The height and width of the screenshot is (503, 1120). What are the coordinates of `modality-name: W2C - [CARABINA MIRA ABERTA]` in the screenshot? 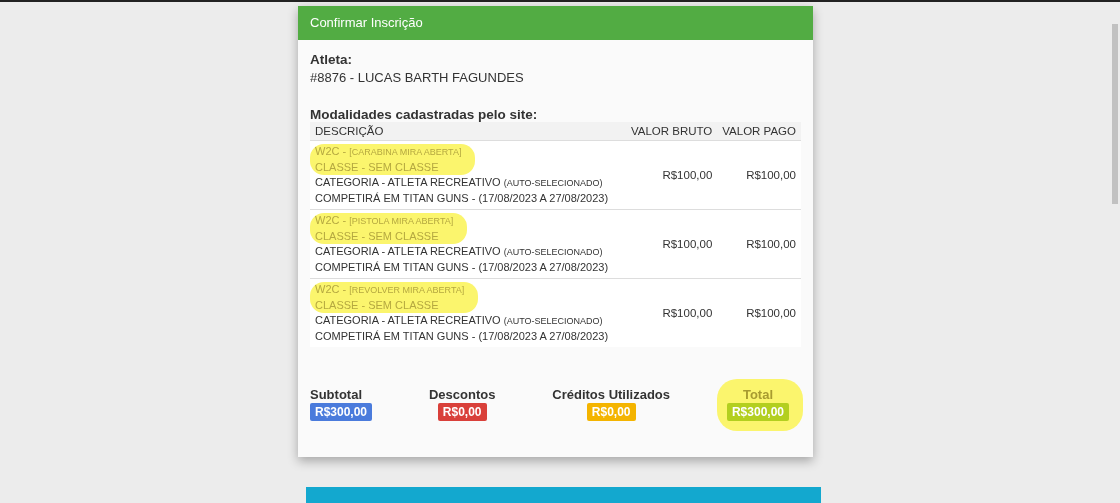 It's located at (388, 151).